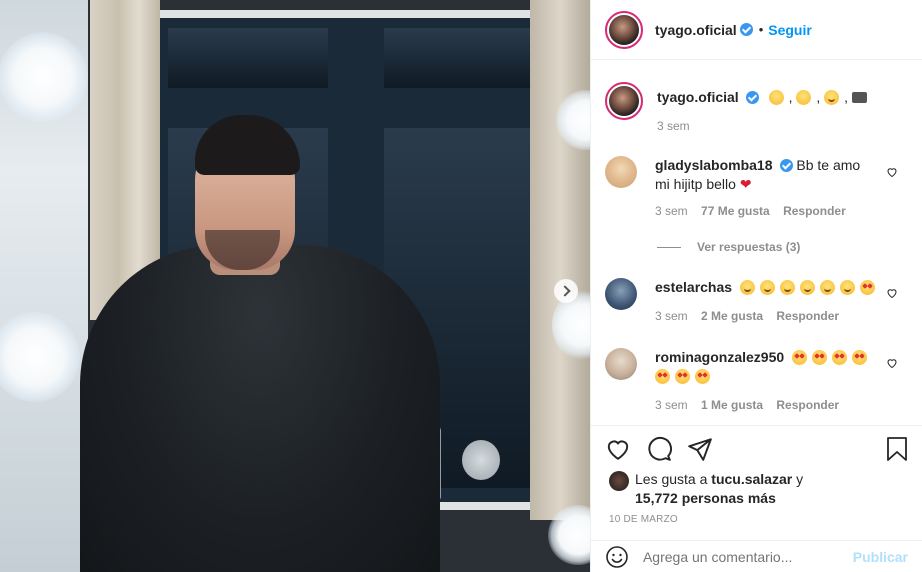 The height and width of the screenshot is (572, 922). What do you see at coordinates (745, 300) in the screenshot?
I see `comment: estelarchas 3 sem 2 Me gusta Responder` at bounding box center [745, 300].